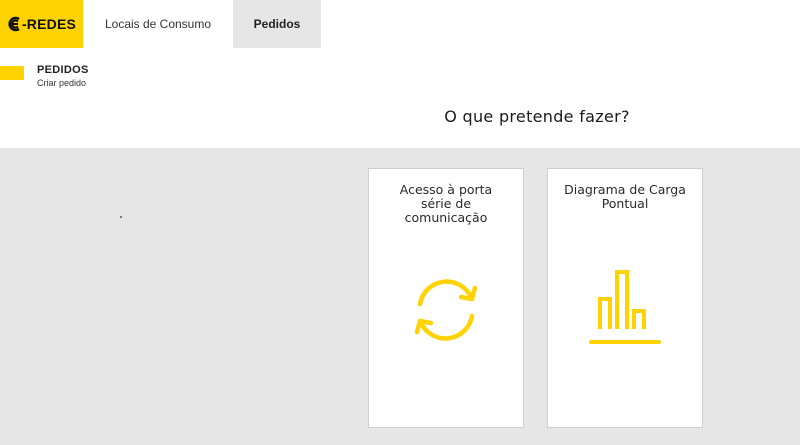  I want to click on e-redes-logo-mark-icon, so click(14, 24).